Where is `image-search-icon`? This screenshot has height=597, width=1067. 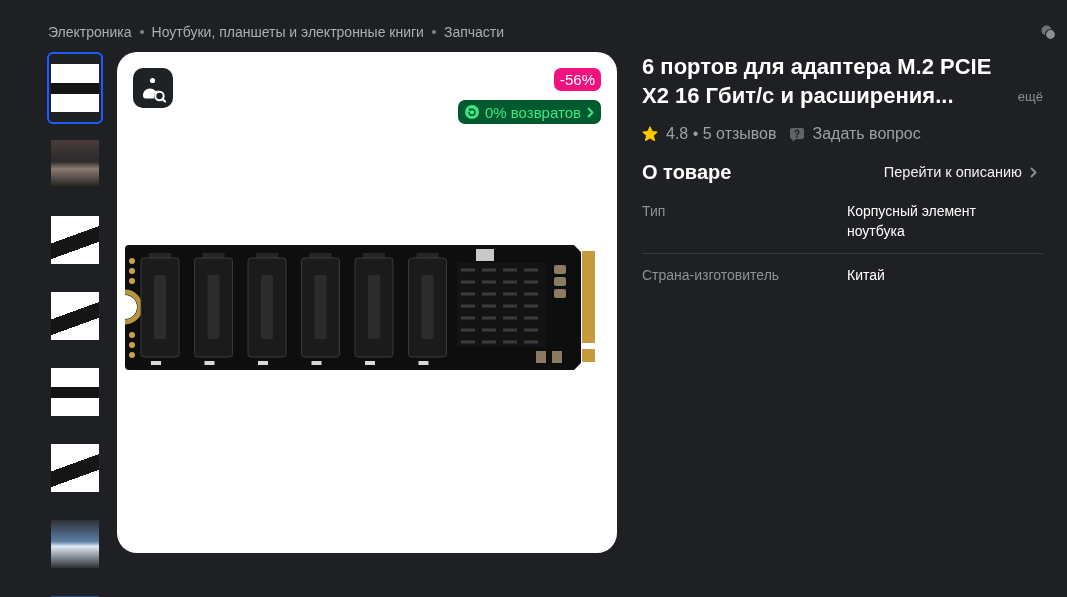
image-search-icon is located at coordinates (153, 88).